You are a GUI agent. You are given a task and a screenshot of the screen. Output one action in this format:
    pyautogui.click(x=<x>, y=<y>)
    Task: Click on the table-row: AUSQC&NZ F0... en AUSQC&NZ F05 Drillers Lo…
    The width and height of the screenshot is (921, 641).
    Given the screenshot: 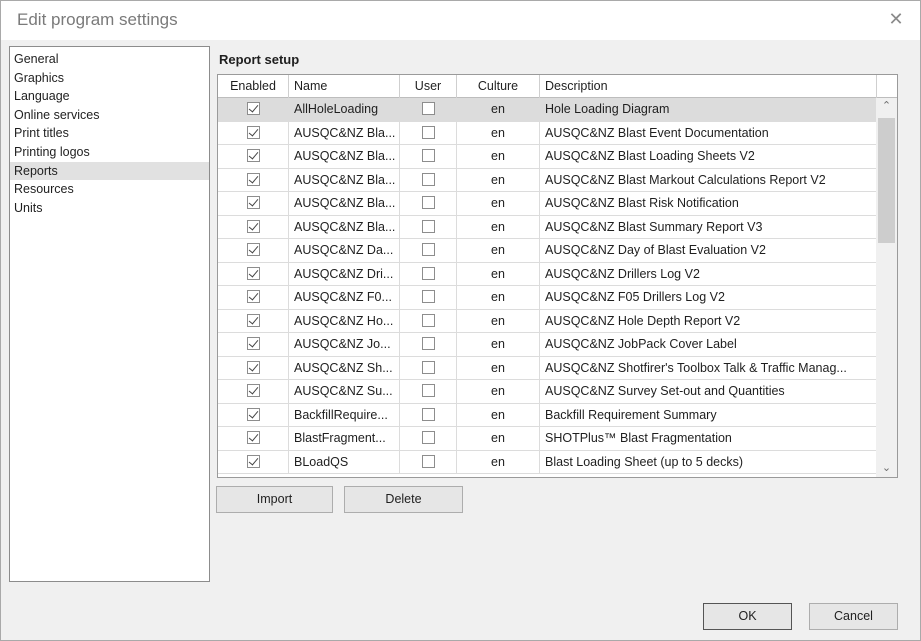 What is the action you would take?
    pyautogui.click(x=547, y=298)
    